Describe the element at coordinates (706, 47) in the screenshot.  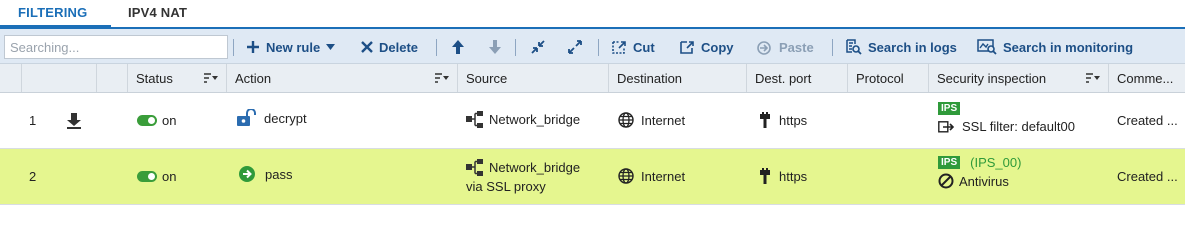
I see `copy-button: Copy` at that location.